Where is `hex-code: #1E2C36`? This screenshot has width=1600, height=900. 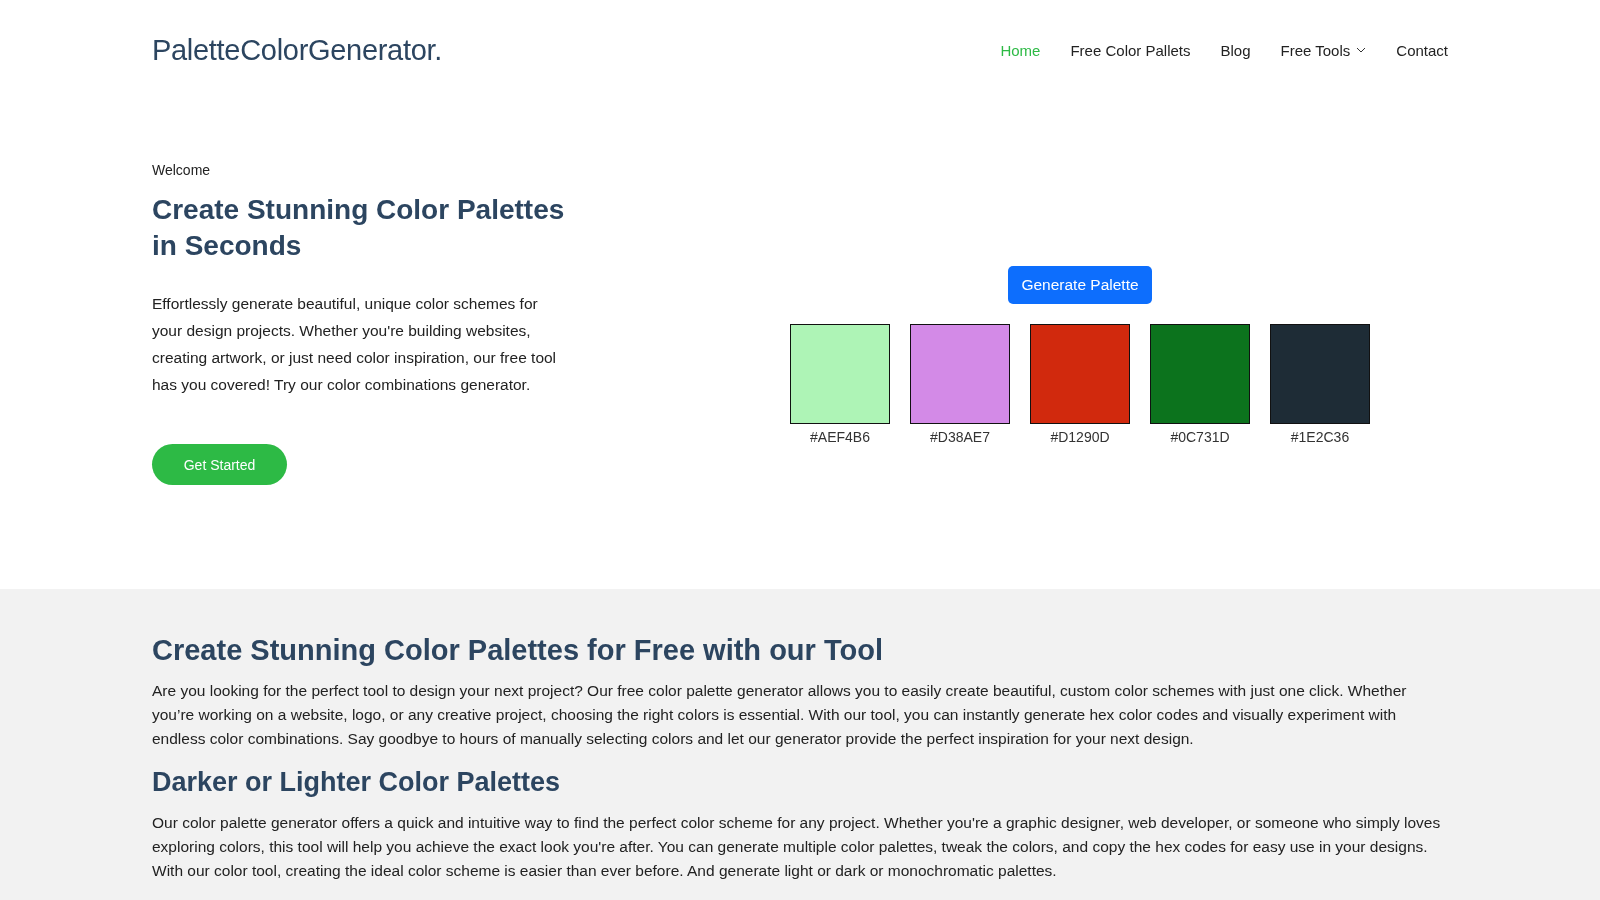 hex-code: #1E2C36 is located at coordinates (1320, 437).